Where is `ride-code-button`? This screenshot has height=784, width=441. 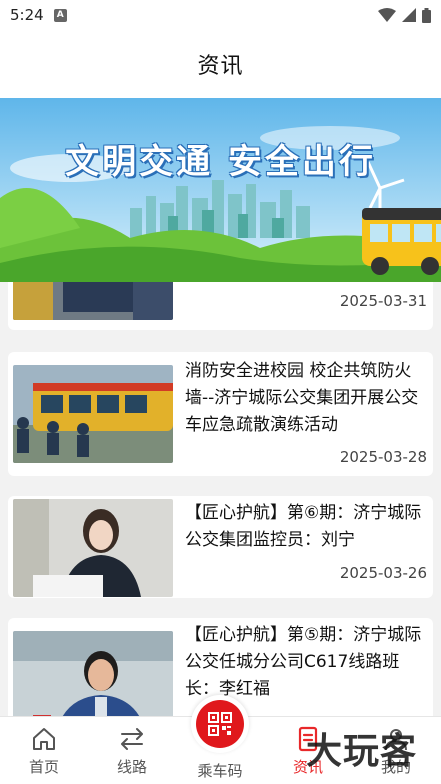
ride-code-button is located at coordinates (220, 724).